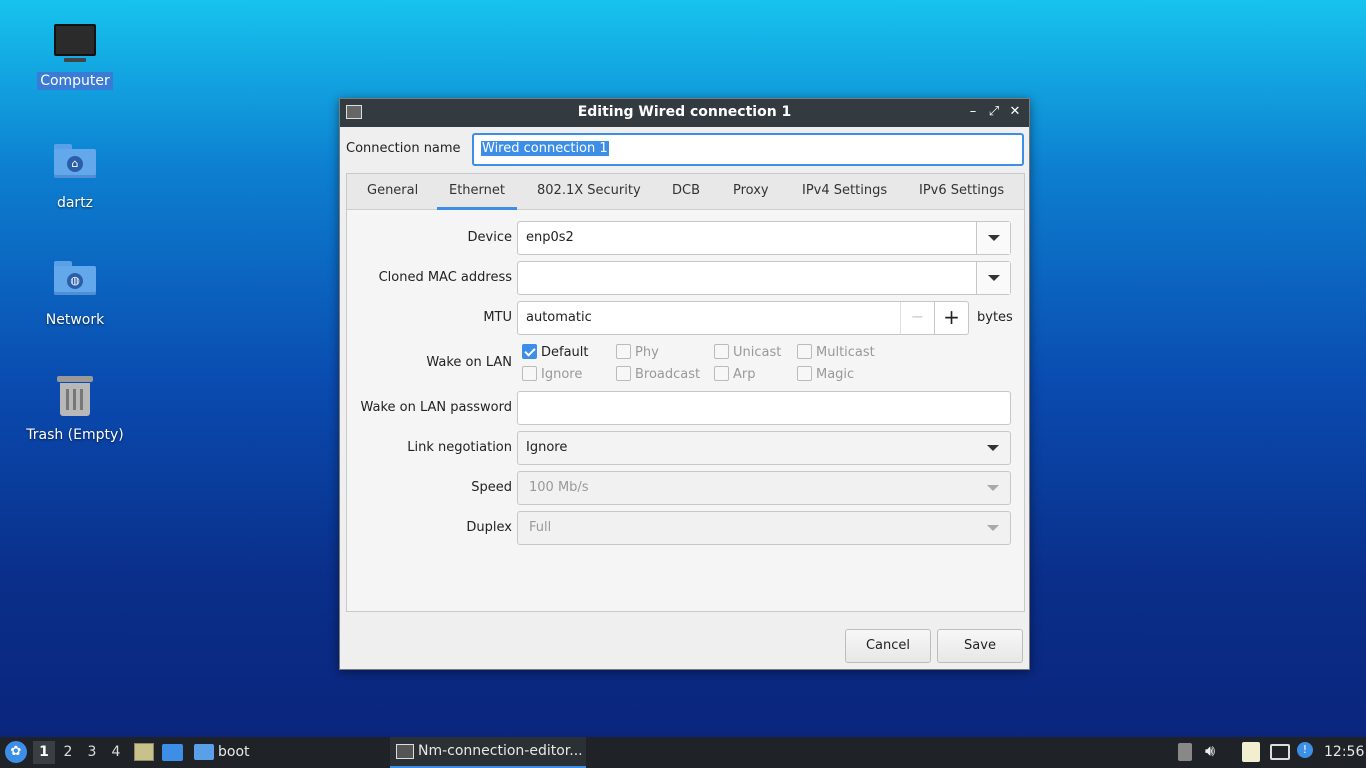  I want to click on workspace-3: 3, so click(92, 752).